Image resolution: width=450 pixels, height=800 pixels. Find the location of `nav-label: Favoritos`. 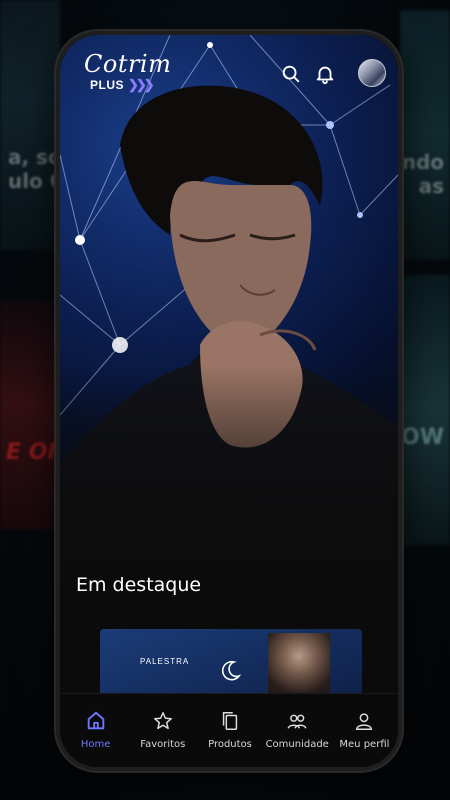

nav-label: Favoritos is located at coordinates (163, 744).